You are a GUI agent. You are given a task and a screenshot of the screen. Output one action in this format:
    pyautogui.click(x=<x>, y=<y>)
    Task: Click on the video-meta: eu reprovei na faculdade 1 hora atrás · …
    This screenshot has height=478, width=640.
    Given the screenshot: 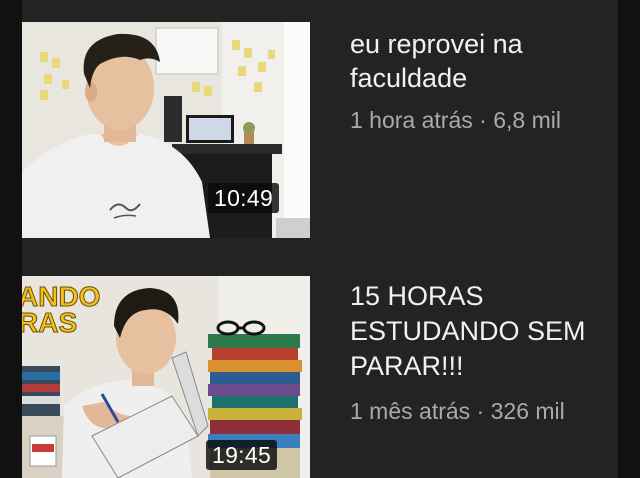 What is the action you would take?
    pyautogui.click(x=484, y=81)
    